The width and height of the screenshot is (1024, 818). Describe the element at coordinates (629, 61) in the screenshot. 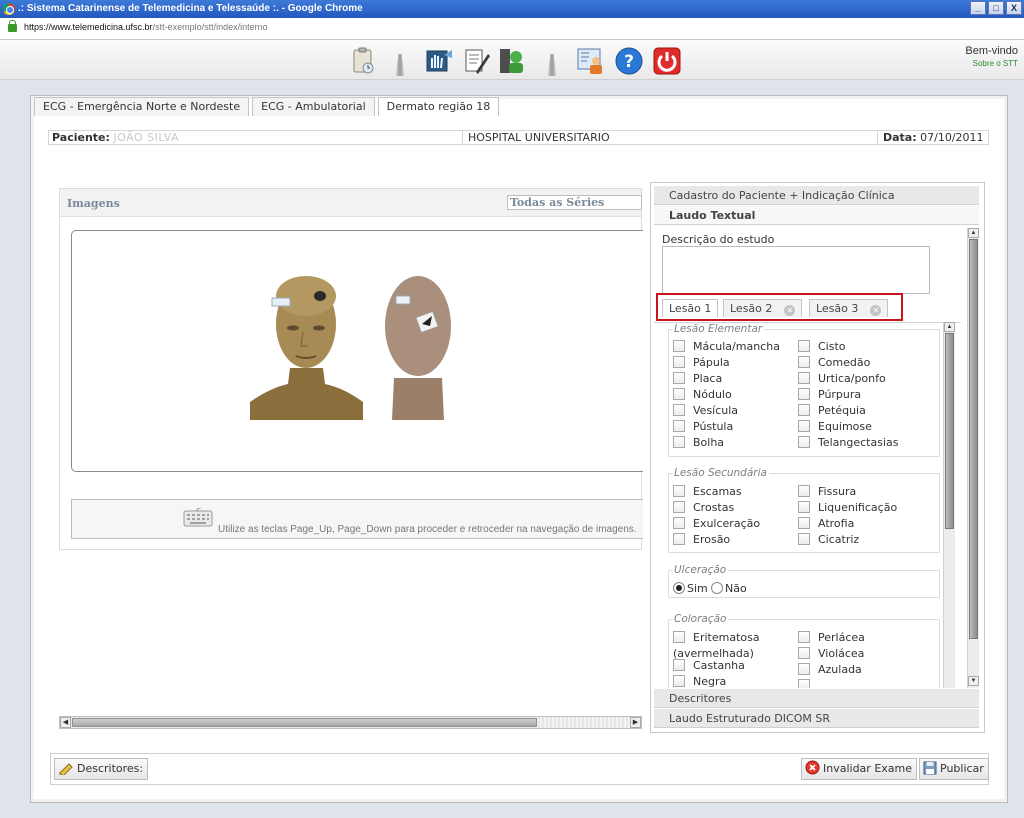

I see `help-icon: ?` at that location.